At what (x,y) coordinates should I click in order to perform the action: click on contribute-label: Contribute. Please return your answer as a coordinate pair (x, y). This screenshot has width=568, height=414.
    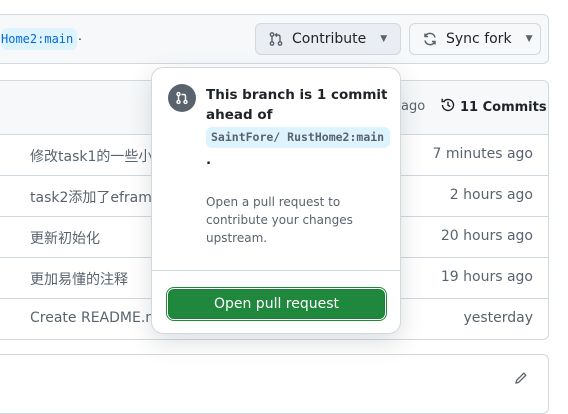
    Looking at the image, I should click on (329, 39).